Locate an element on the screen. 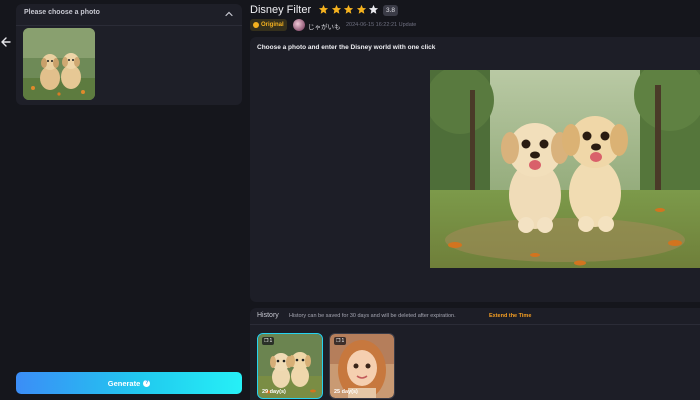  star-empty-icon is located at coordinates (373, 9).